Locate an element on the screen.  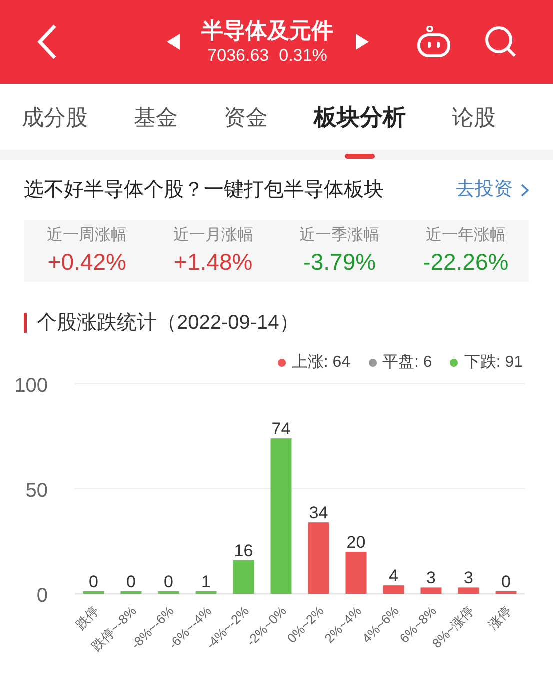
bar-value-label: 20 is located at coordinates (356, 542).